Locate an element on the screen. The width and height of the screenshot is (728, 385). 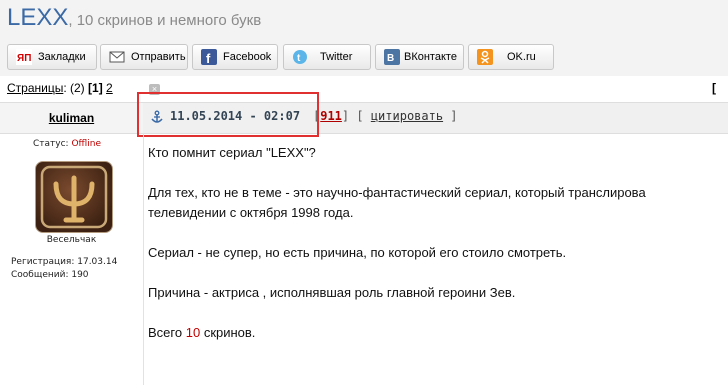
message-count: Сообщений: 190 is located at coordinates (50, 275).